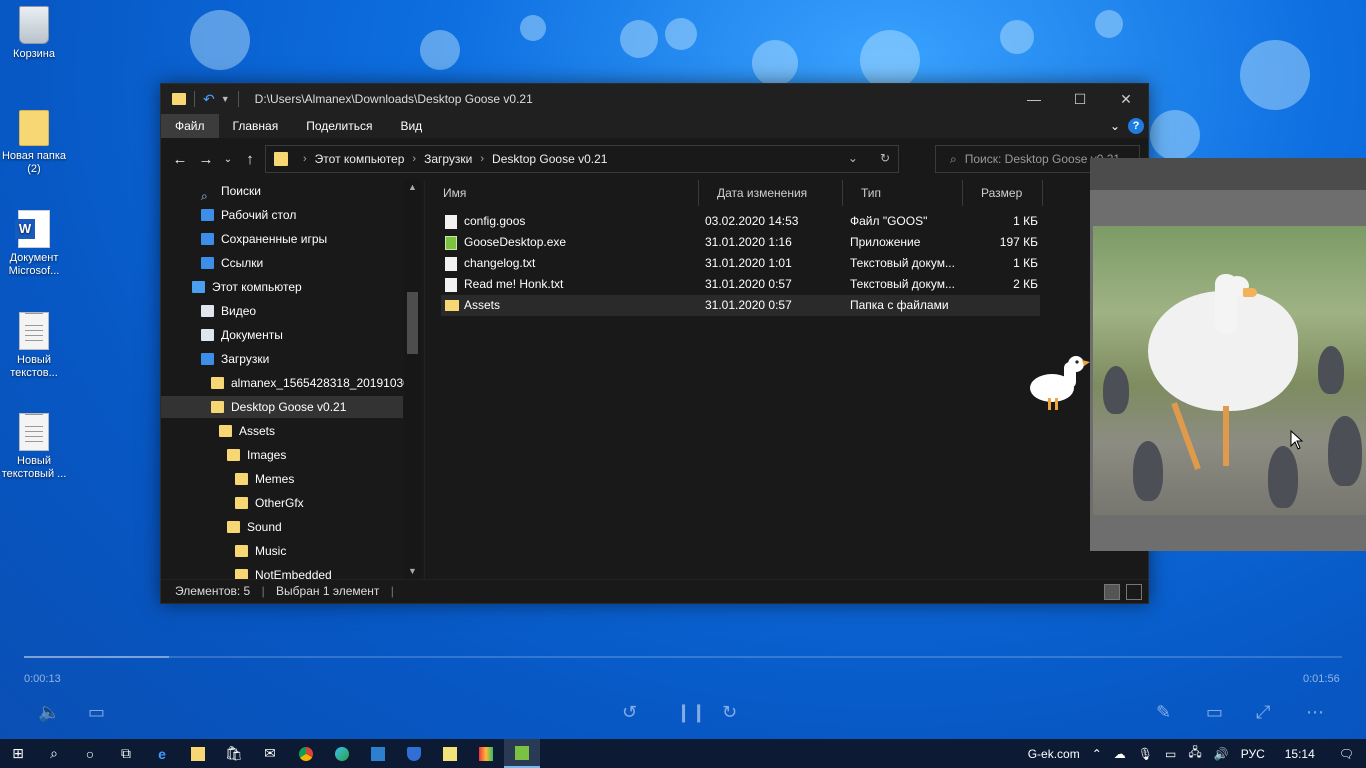 Image resolution: width=1366 pixels, height=768 pixels. Describe the element at coordinates (18, 753) in the screenshot. I see `start-button: ⊞` at that location.